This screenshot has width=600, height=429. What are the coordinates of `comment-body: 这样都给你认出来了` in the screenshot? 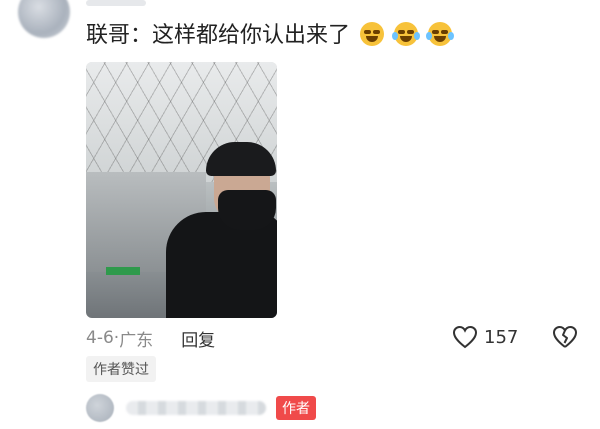 It's located at (251, 35).